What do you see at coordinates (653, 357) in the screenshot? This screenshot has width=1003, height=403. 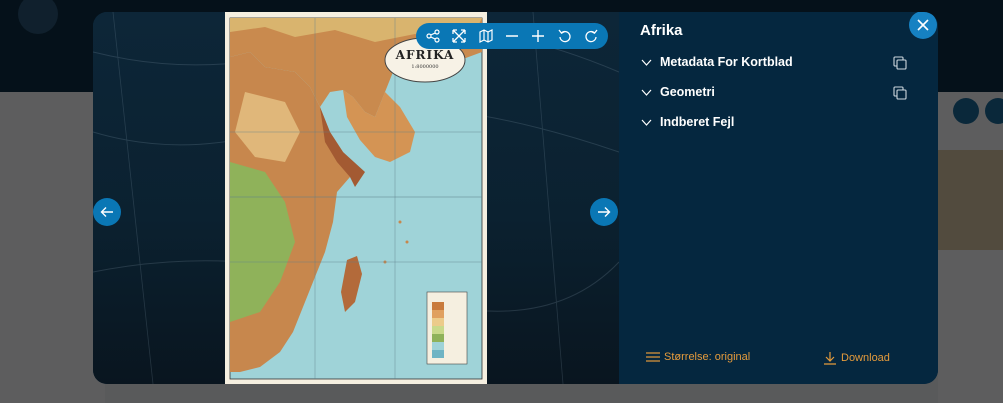 I see `menu-lines-icon` at bounding box center [653, 357].